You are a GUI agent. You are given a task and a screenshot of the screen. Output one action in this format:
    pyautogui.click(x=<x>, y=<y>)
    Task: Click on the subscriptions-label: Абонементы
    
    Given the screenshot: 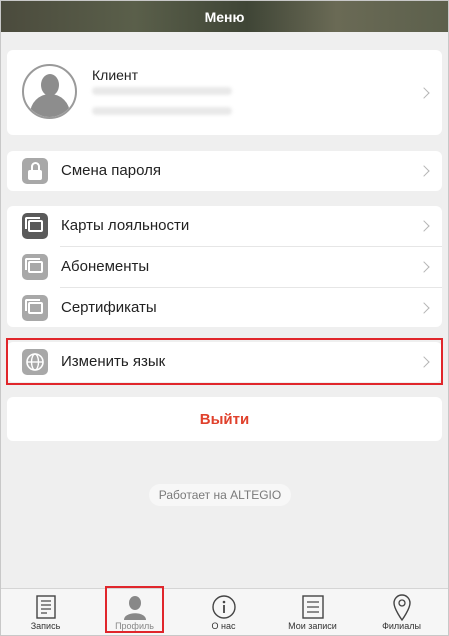 What is the action you would take?
    pyautogui.click(x=105, y=266)
    